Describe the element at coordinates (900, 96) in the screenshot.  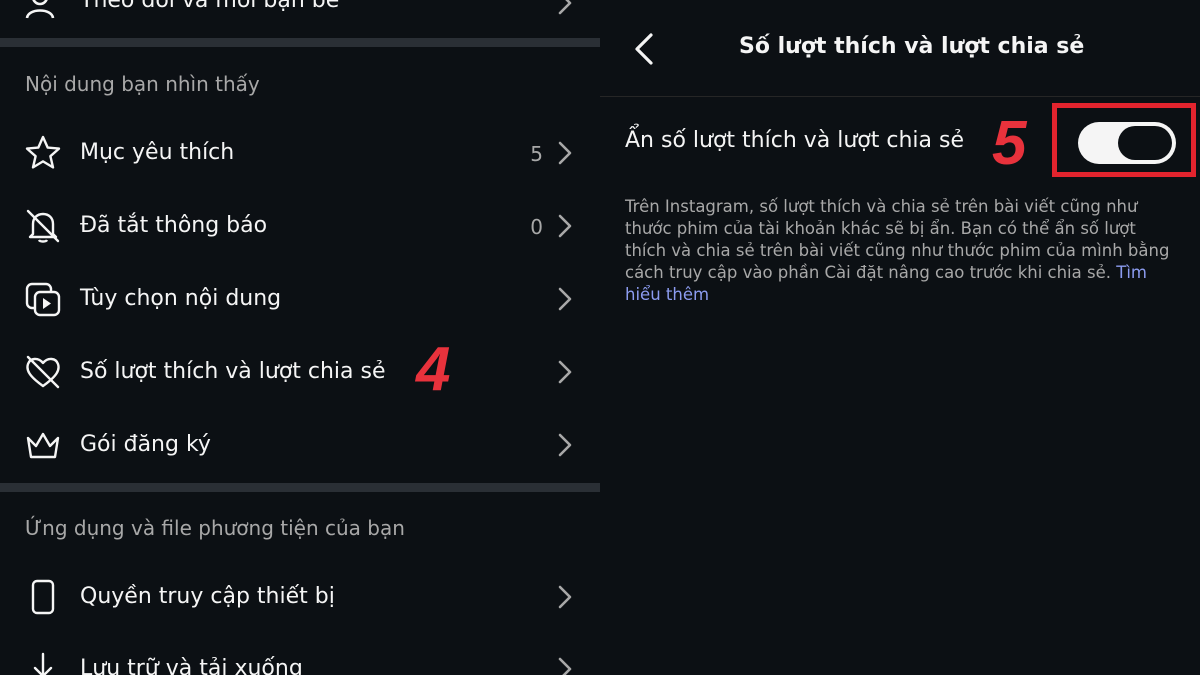
I see `header-divider` at that location.